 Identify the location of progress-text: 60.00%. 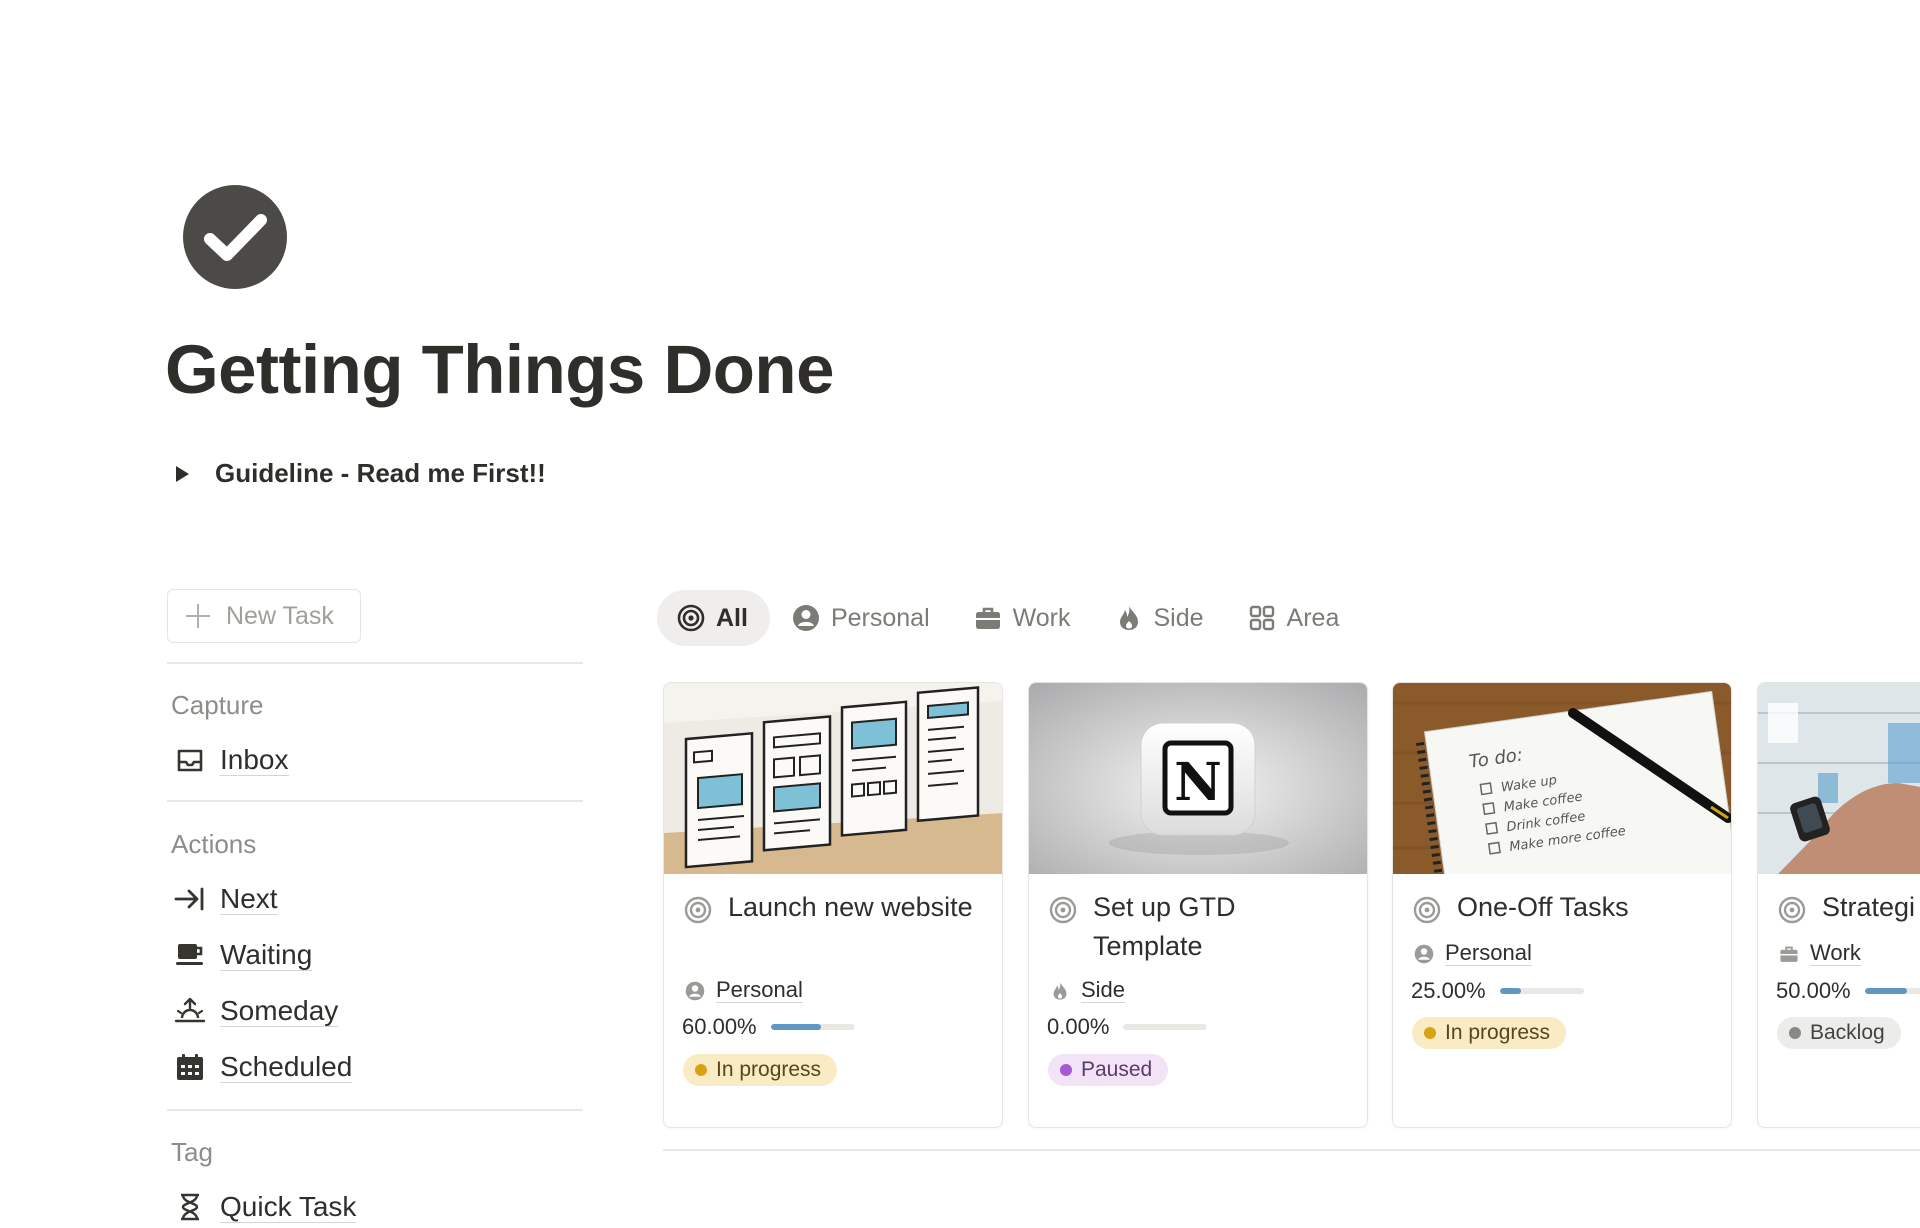
(719, 1026).